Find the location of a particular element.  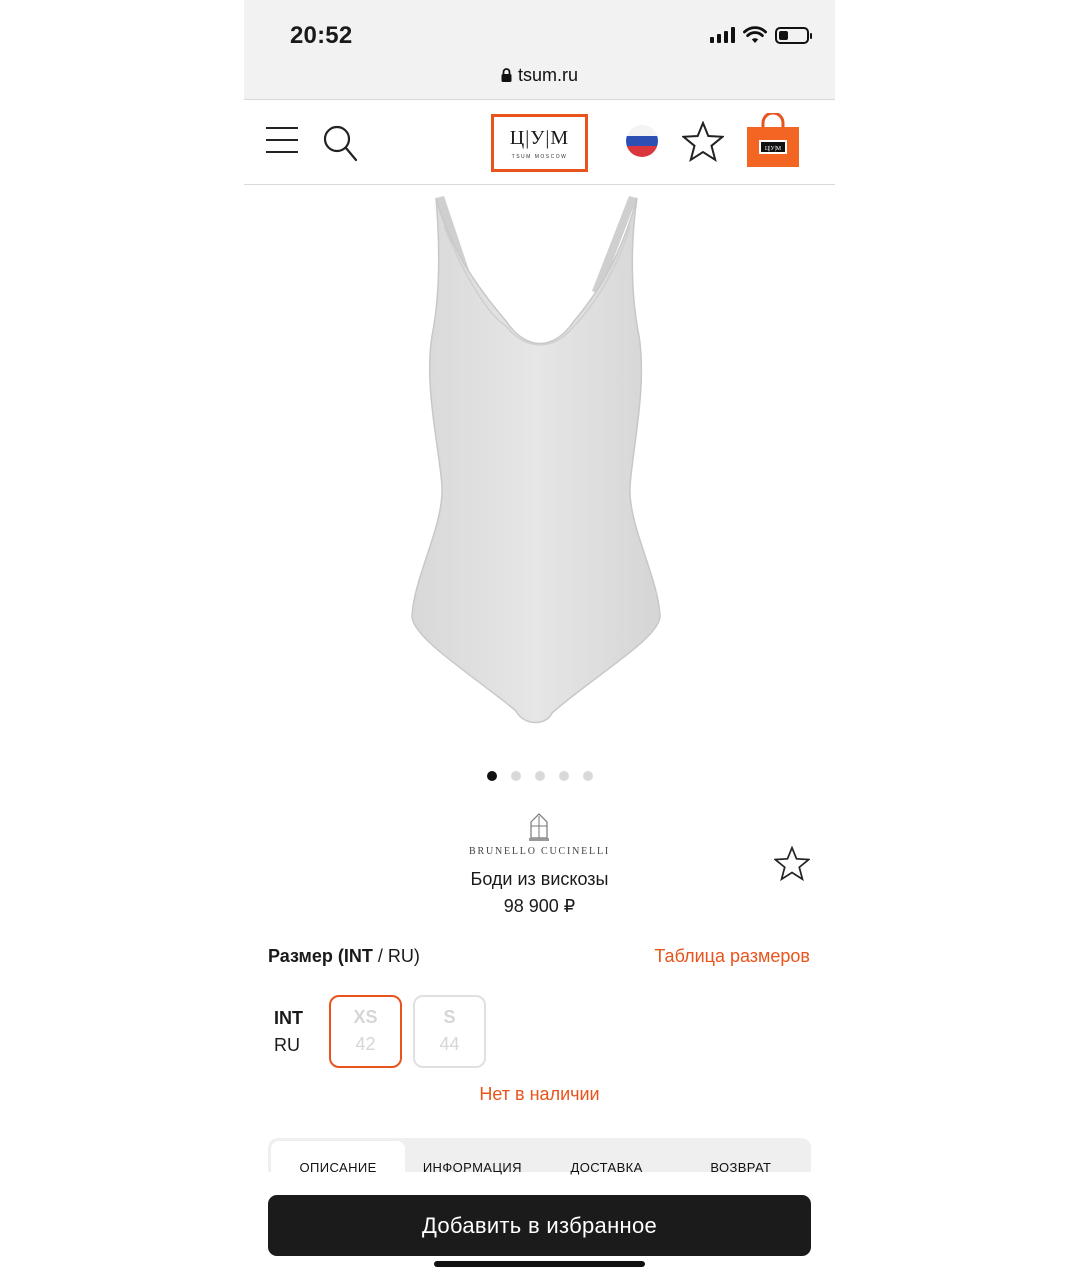

url-text: tsum.ru is located at coordinates (547, 75).